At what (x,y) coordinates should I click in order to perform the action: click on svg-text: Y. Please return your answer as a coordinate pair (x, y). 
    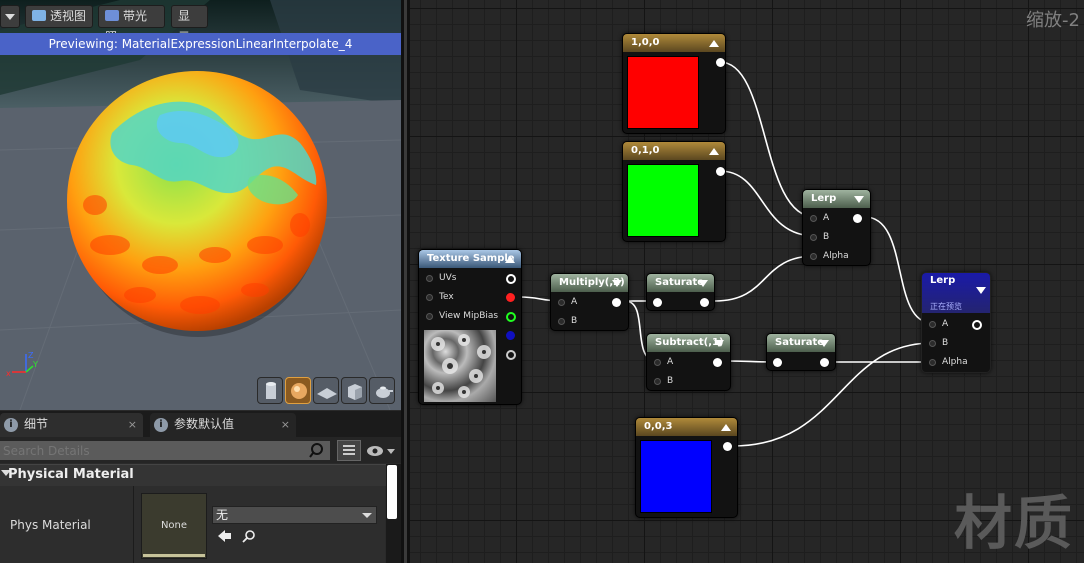
    Looking at the image, I should click on (35, 364).